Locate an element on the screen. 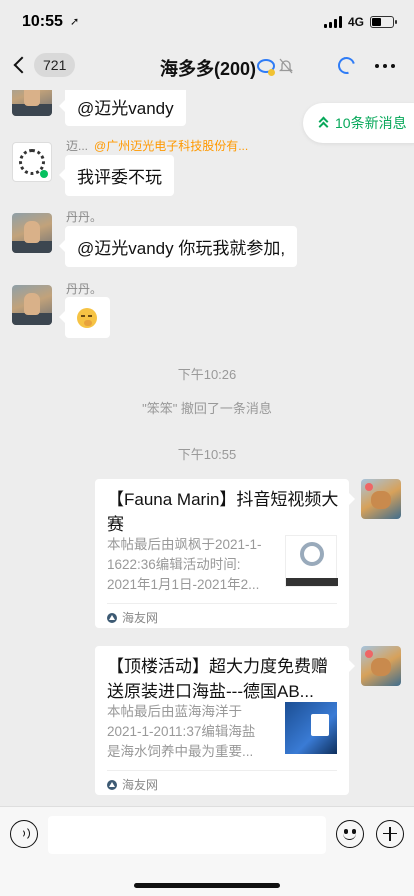 This screenshot has width=414, height=896. card-description-line: 本帖最后由飒枫于2021-1- is located at coordinates (184, 544).